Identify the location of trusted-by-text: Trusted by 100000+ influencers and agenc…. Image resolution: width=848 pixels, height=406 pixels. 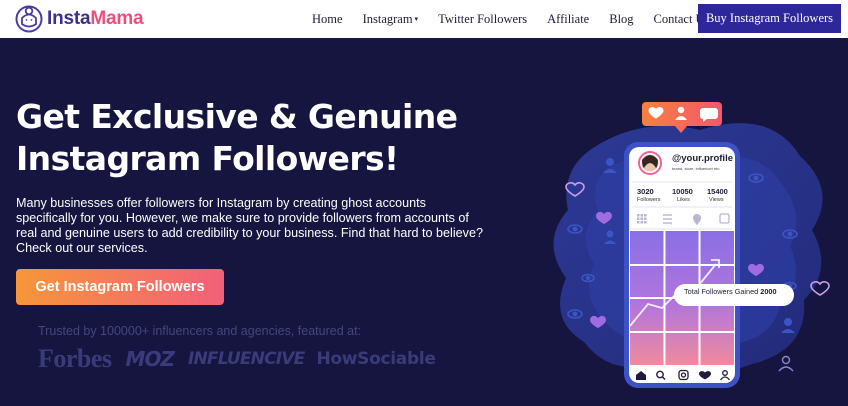
(200, 331).